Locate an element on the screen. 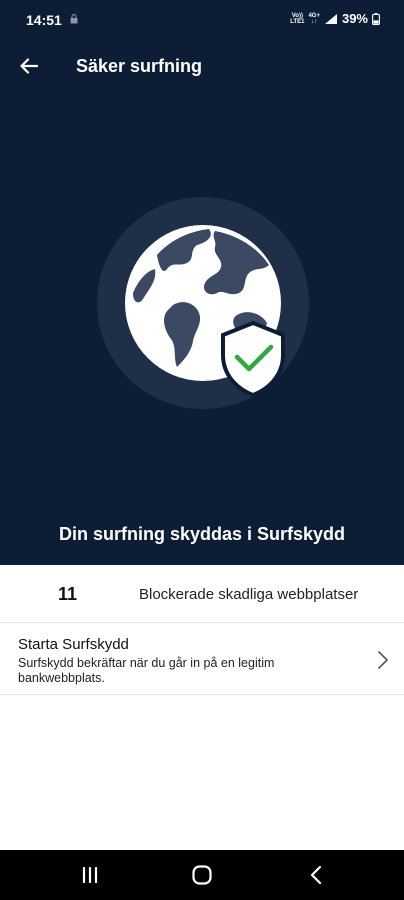 The image size is (404, 900). status-time: 14:51 is located at coordinates (44, 20).